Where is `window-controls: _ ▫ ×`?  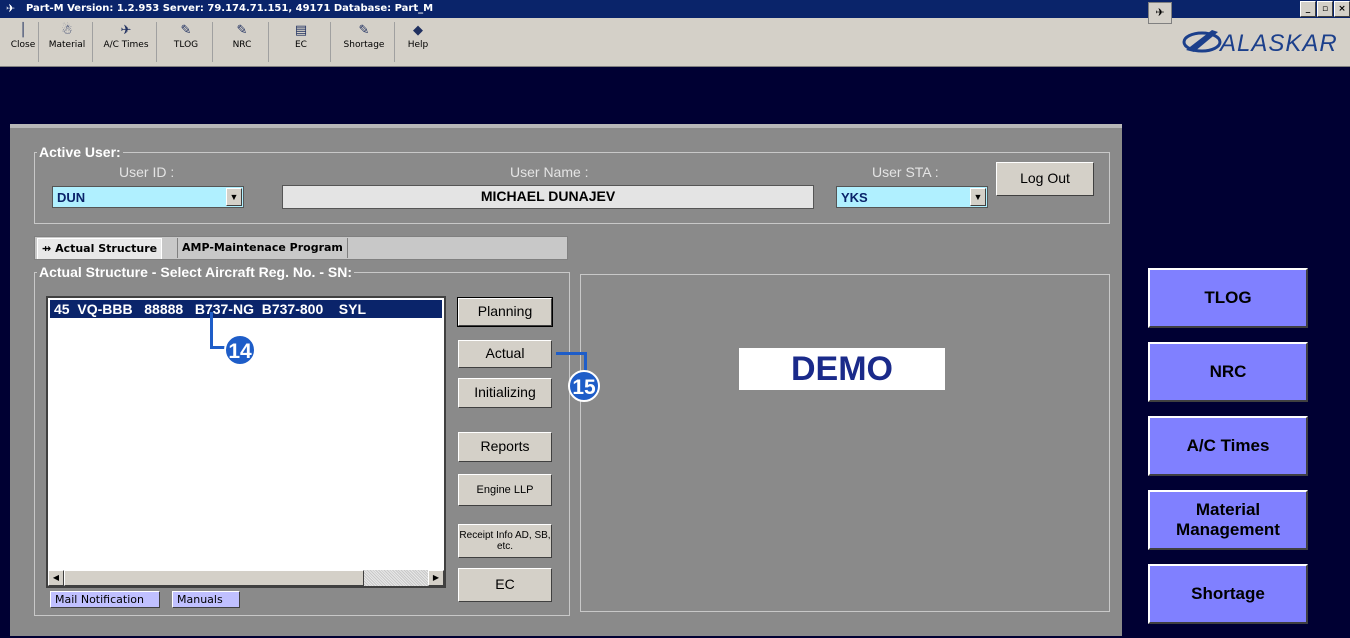 window-controls: _ ▫ × is located at coordinates (1325, 9).